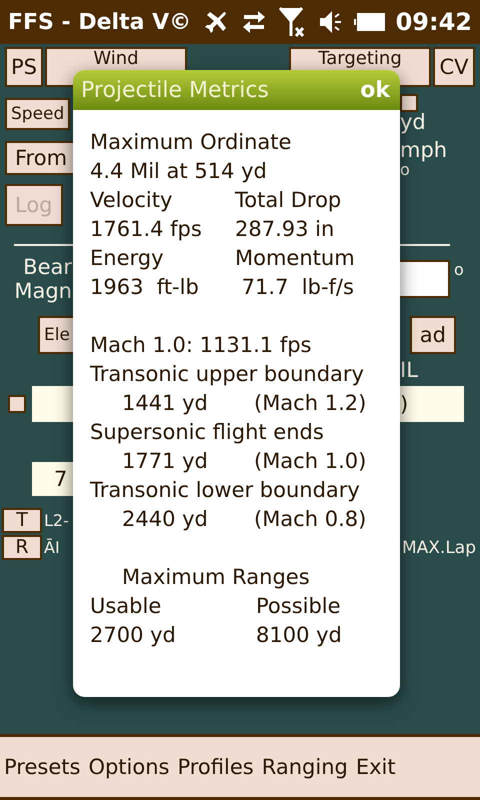 This screenshot has width=480, height=800. What do you see at coordinates (370, 22) in the screenshot?
I see `battery-icon` at bounding box center [370, 22].